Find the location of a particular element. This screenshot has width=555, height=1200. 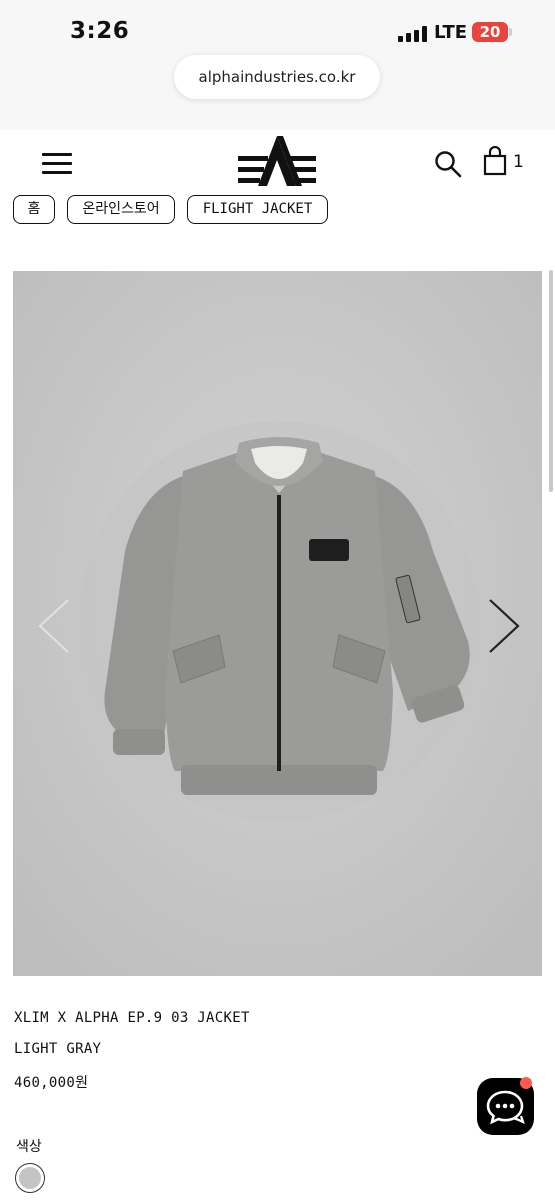

url-bar: alphaindustries.co.kr is located at coordinates (277, 77).